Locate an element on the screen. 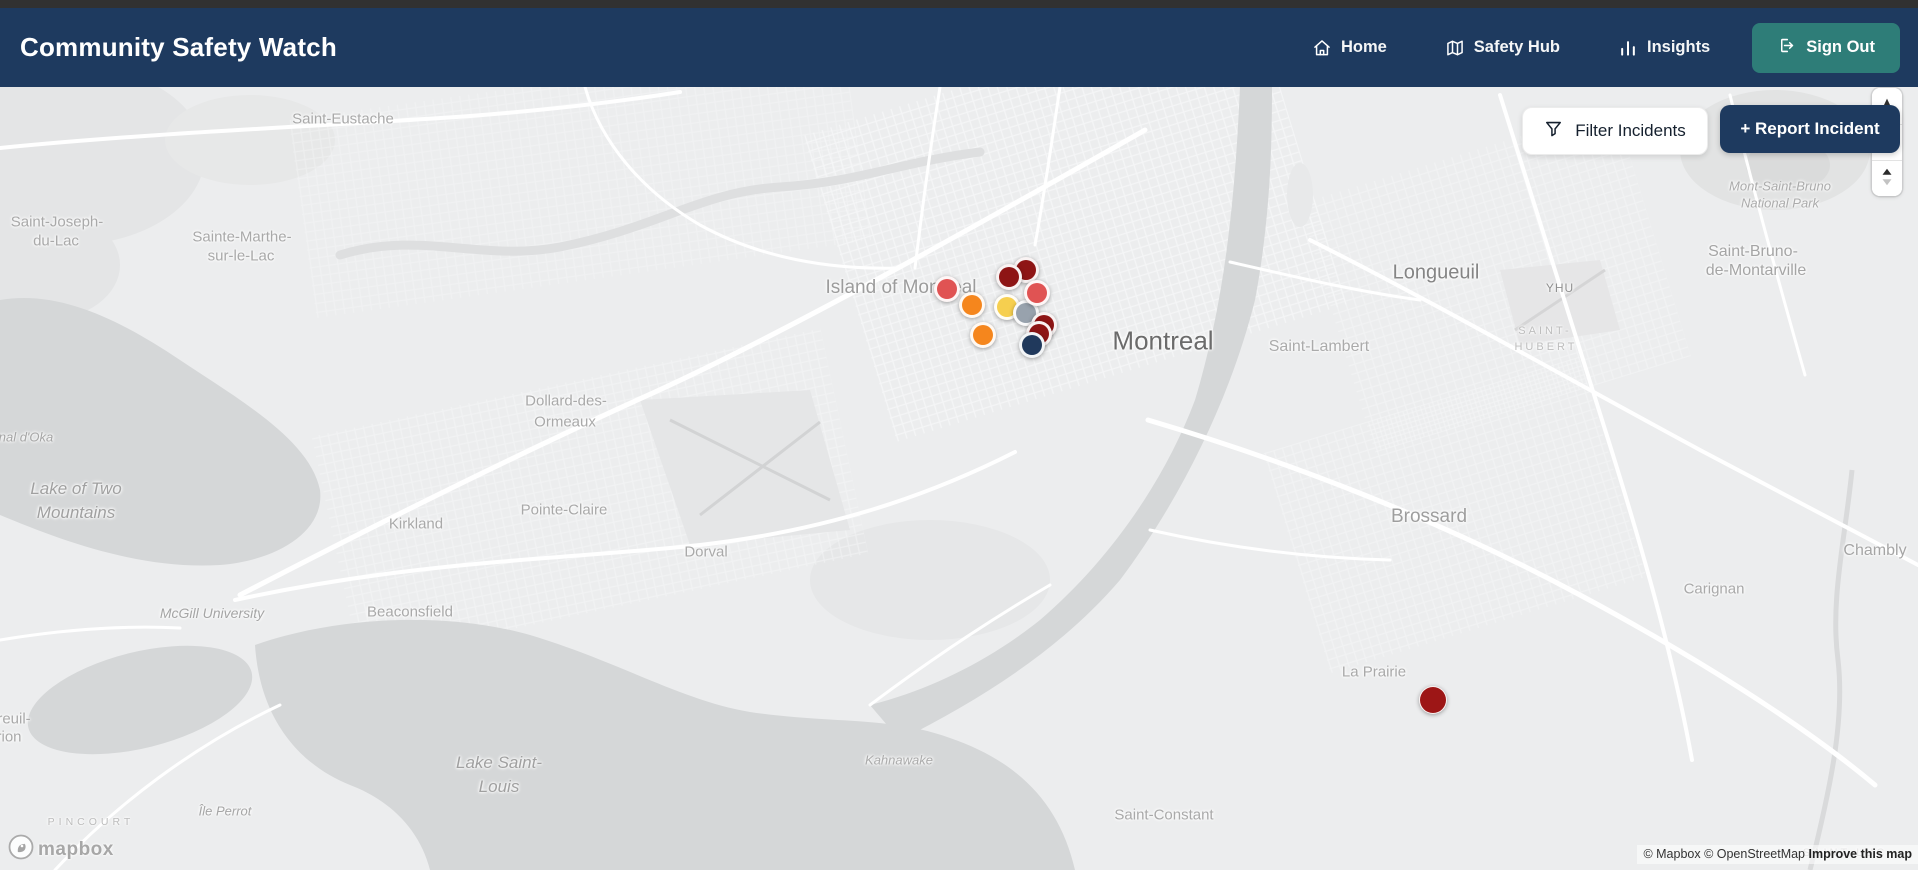 The width and height of the screenshot is (1918, 870). filter-incidents-label: Filter Incidents is located at coordinates (1630, 130).